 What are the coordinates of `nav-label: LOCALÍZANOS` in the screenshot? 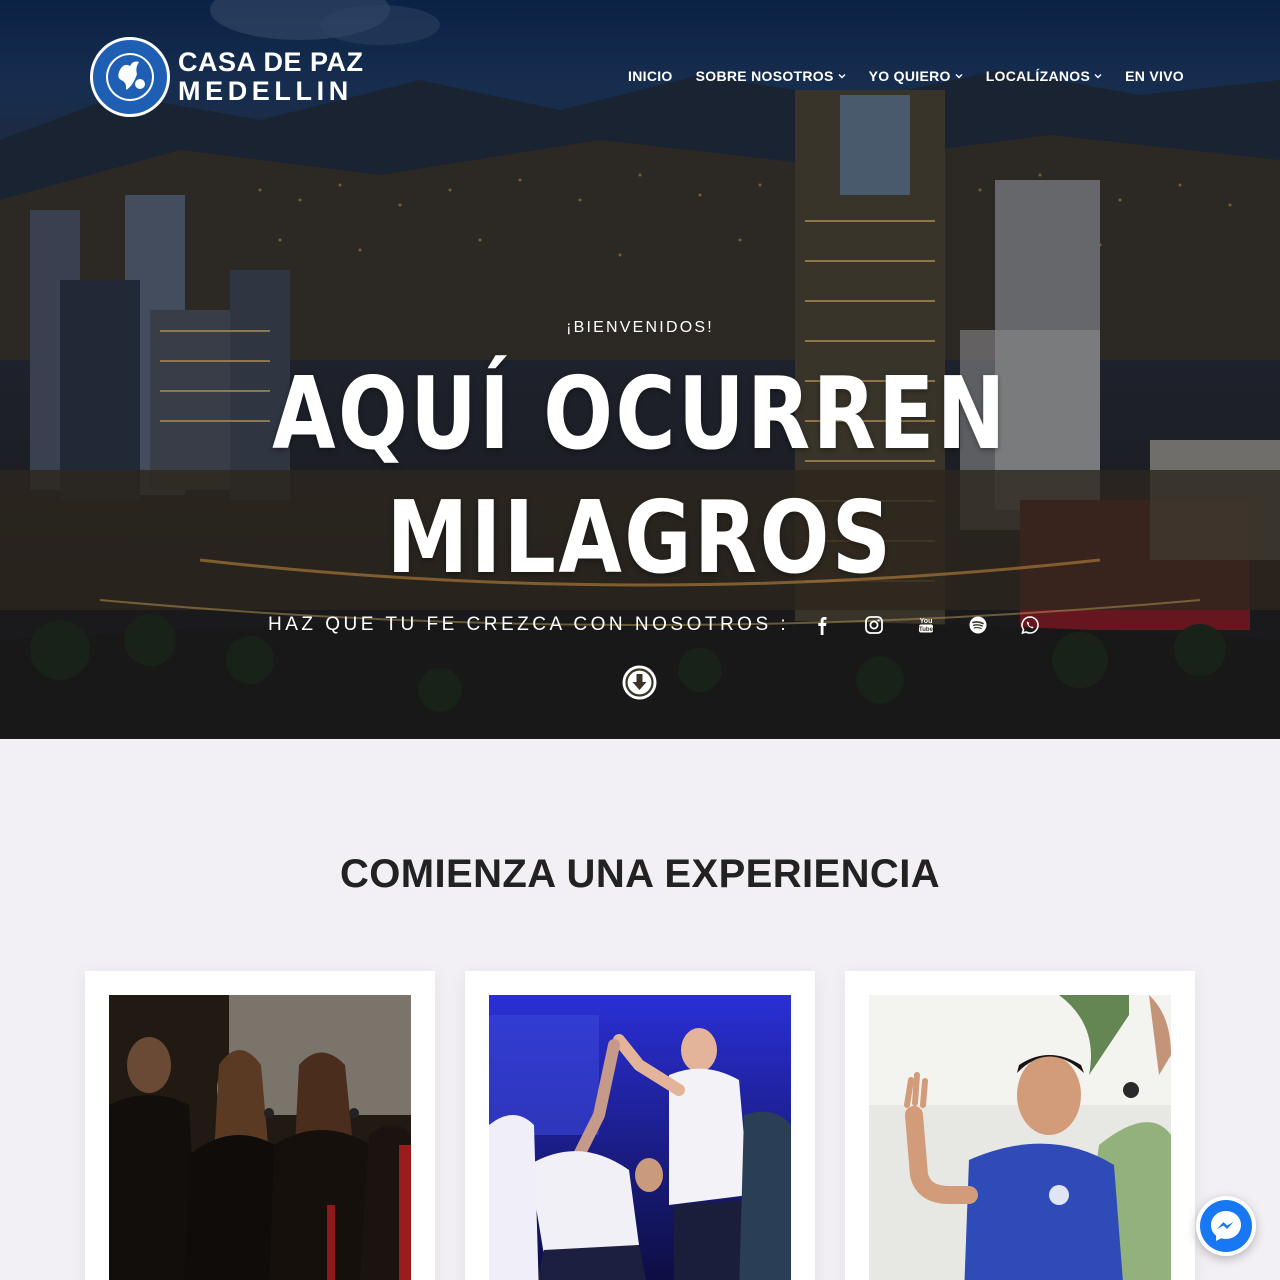 It's located at (1038, 76).